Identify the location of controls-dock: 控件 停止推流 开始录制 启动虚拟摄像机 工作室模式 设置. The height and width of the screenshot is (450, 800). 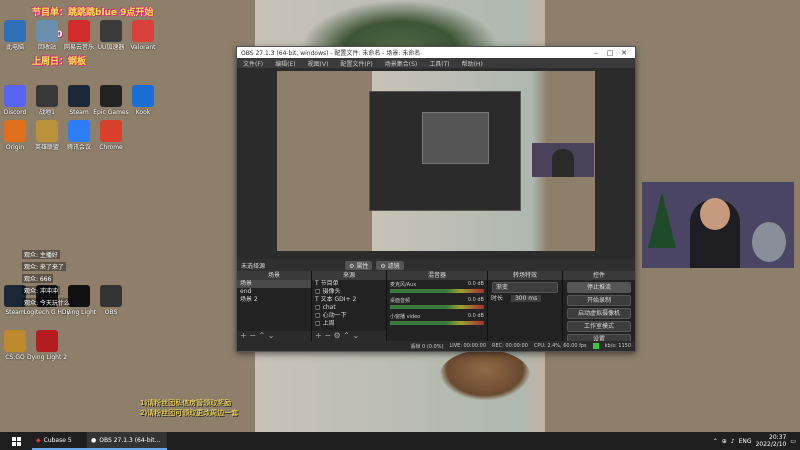
(599, 308).